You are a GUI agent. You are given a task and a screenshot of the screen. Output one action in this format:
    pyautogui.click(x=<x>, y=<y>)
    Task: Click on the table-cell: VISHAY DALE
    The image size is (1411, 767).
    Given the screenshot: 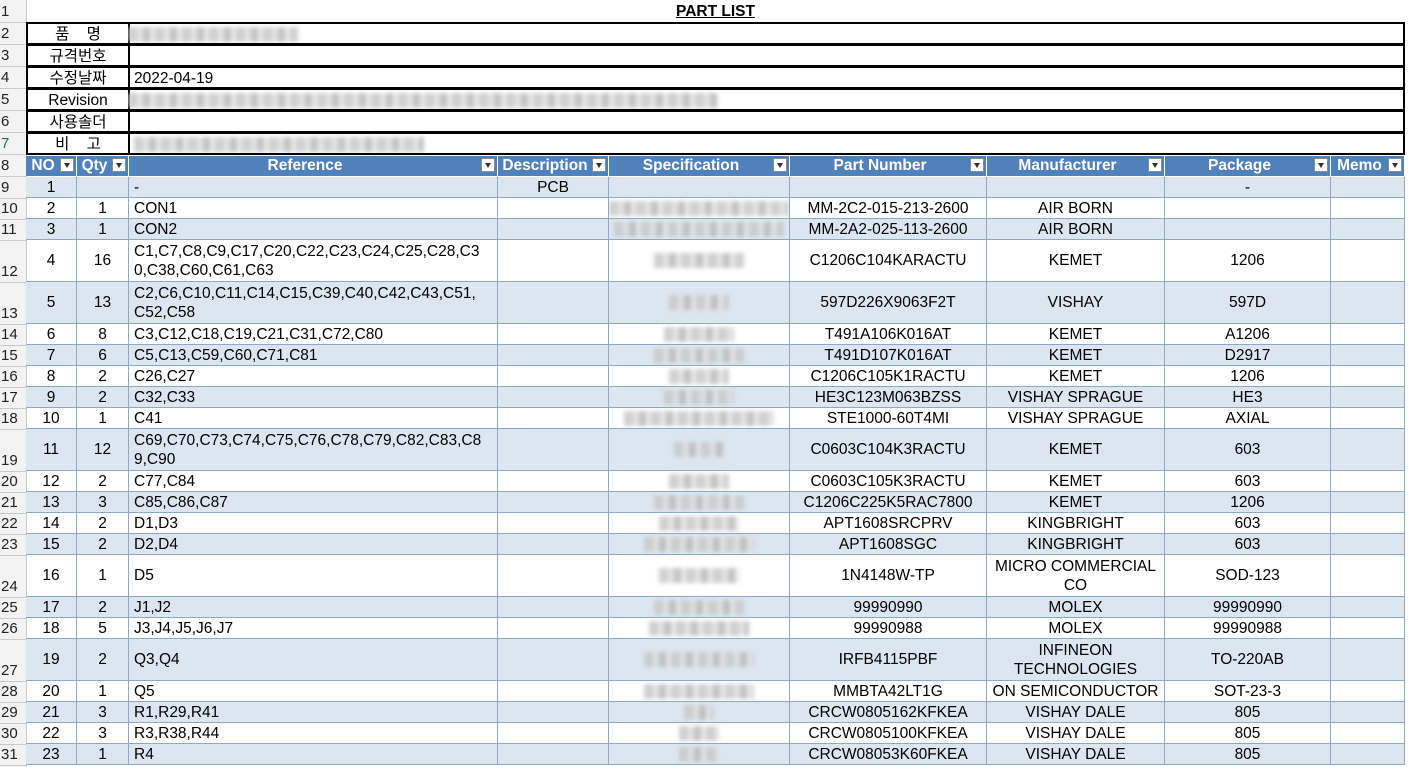 What is the action you would take?
    pyautogui.click(x=1076, y=733)
    